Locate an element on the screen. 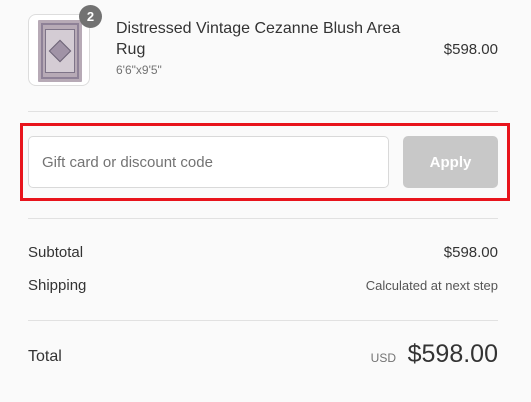 The height and width of the screenshot is (402, 531). discount-code-input is located at coordinates (208, 162).